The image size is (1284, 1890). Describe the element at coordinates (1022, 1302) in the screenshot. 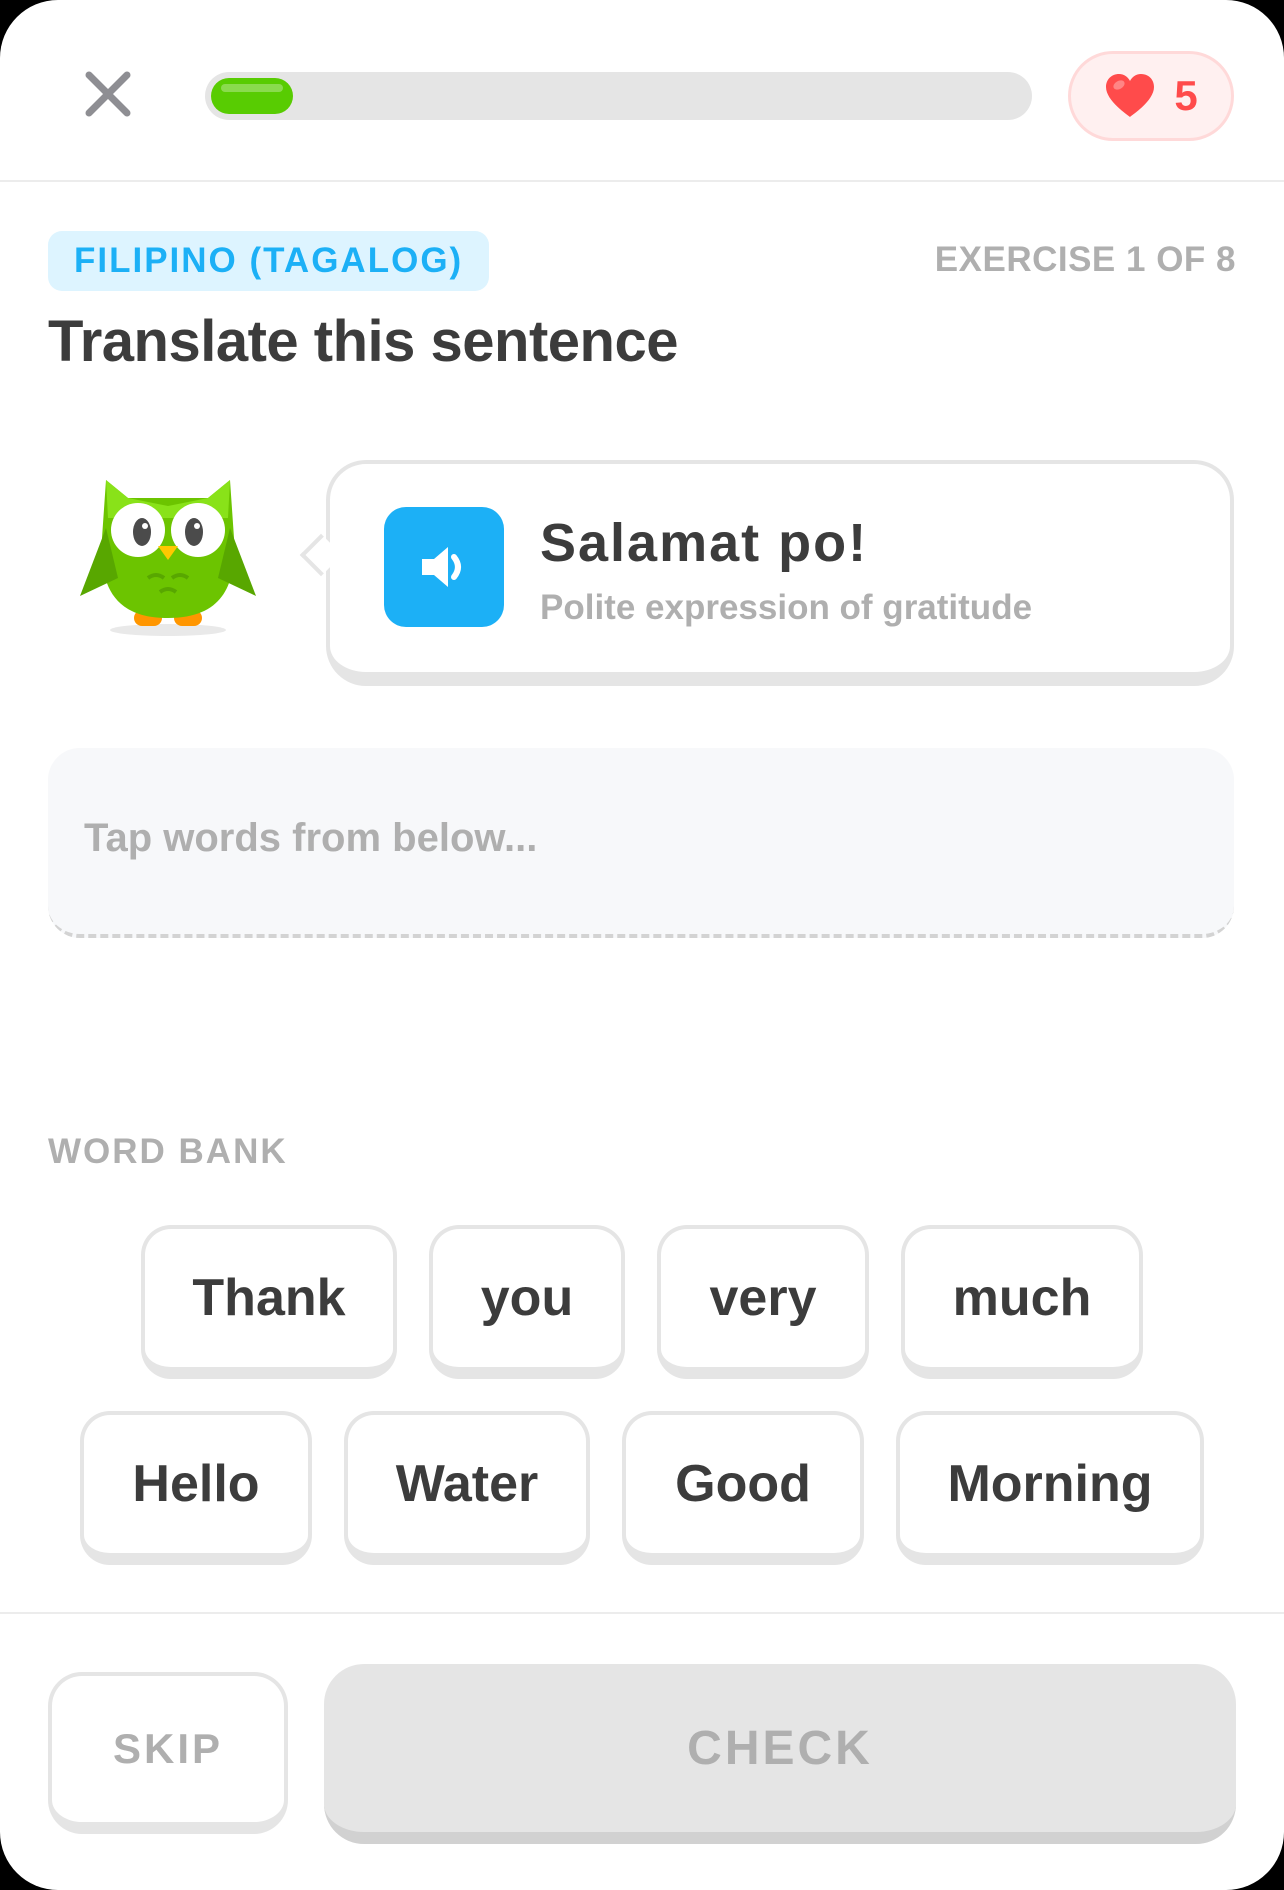

I see `word-tile-much: much` at that location.